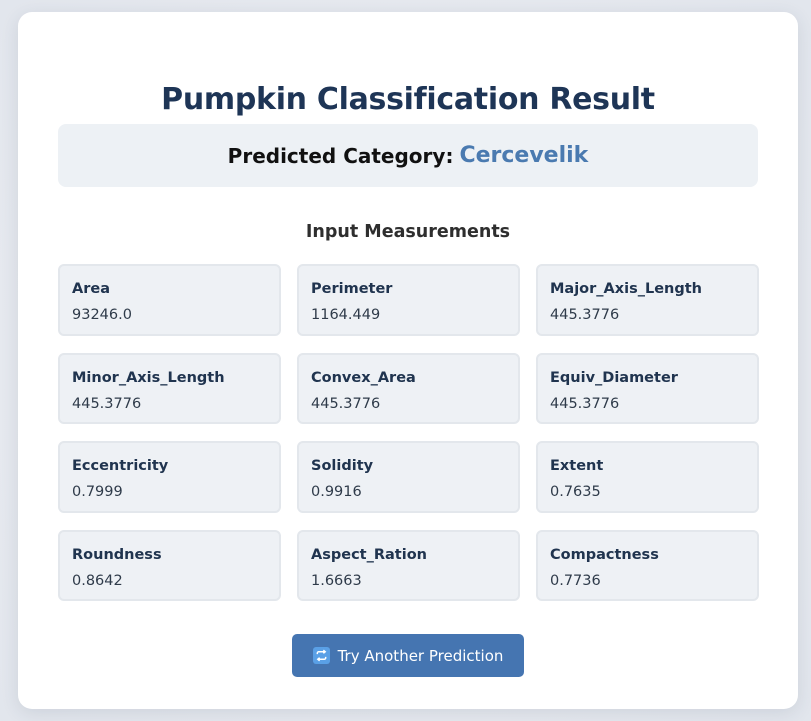  Describe the element at coordinates (369, 554) in the screenshot. I see `measurement-label: Aspect_Ration` at that location.